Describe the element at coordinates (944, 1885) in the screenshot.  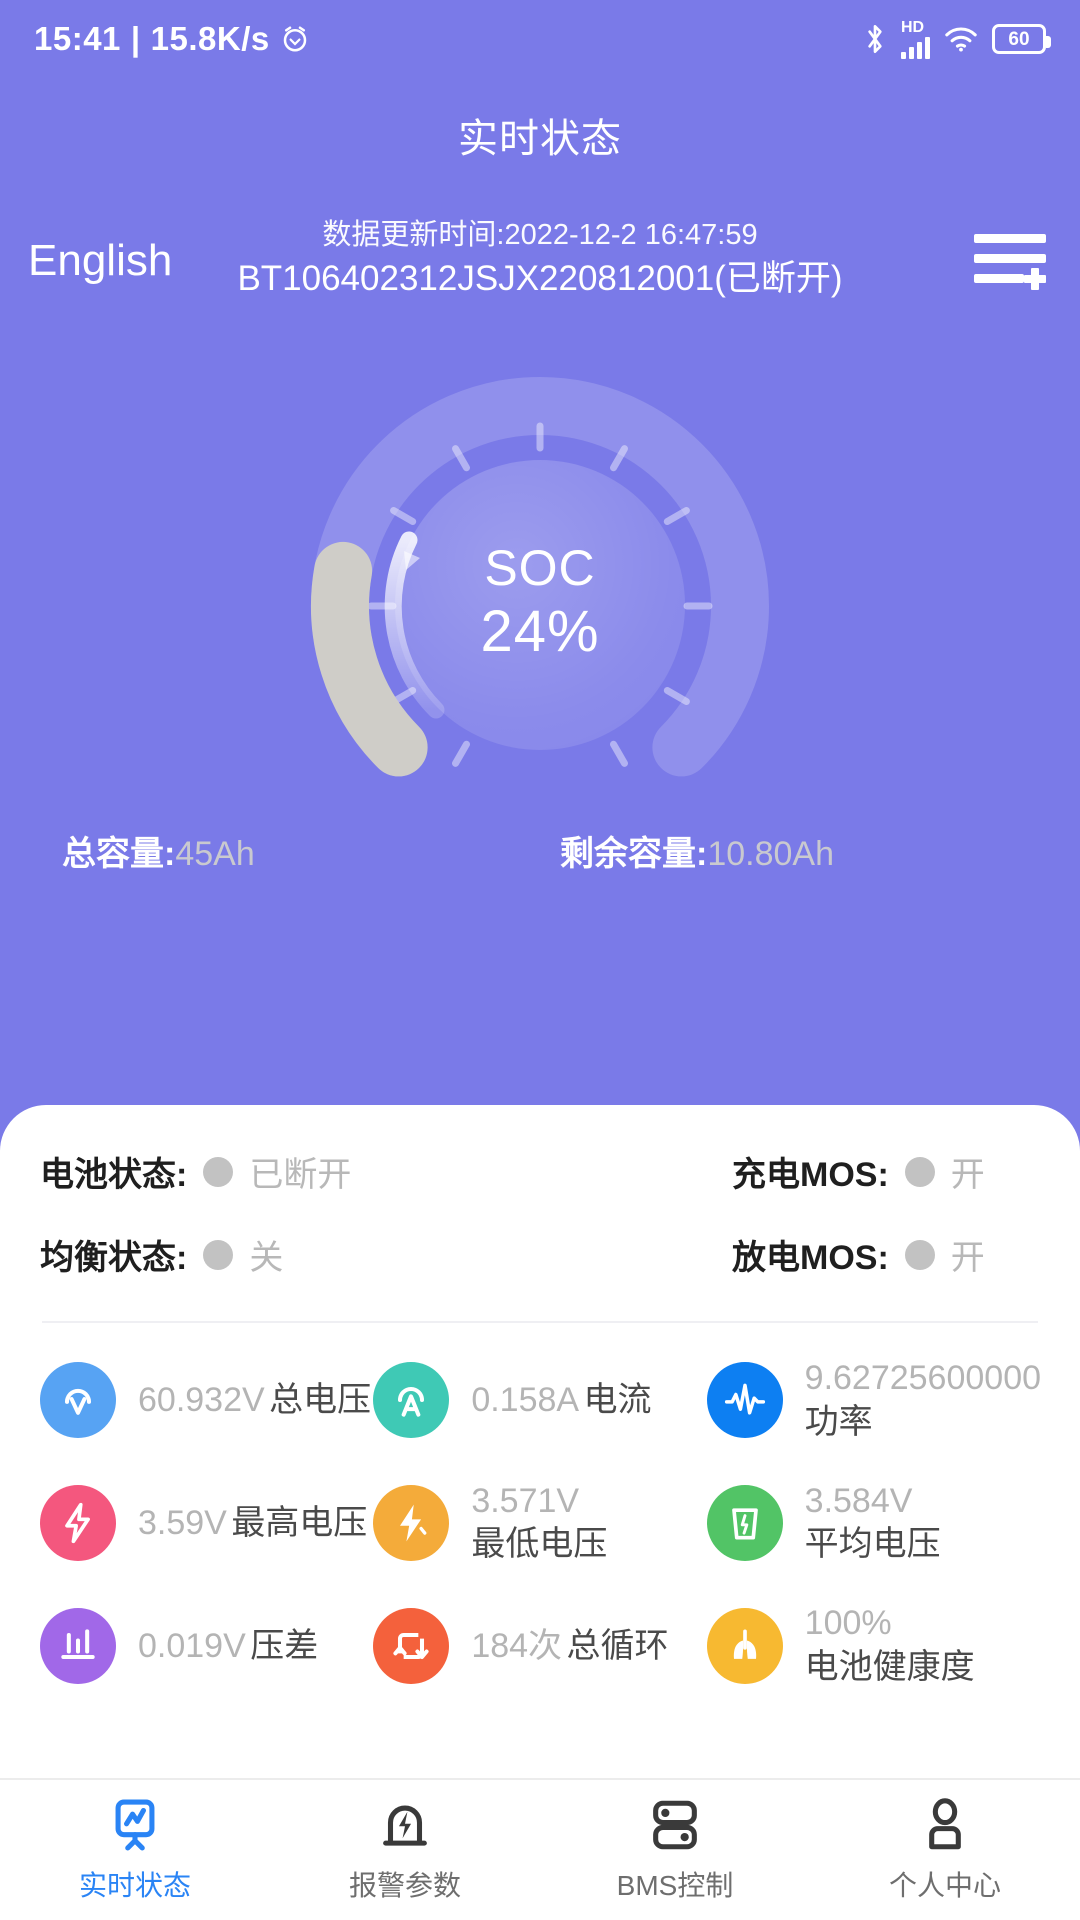
I see `tab-label: 个人中心` at that location.